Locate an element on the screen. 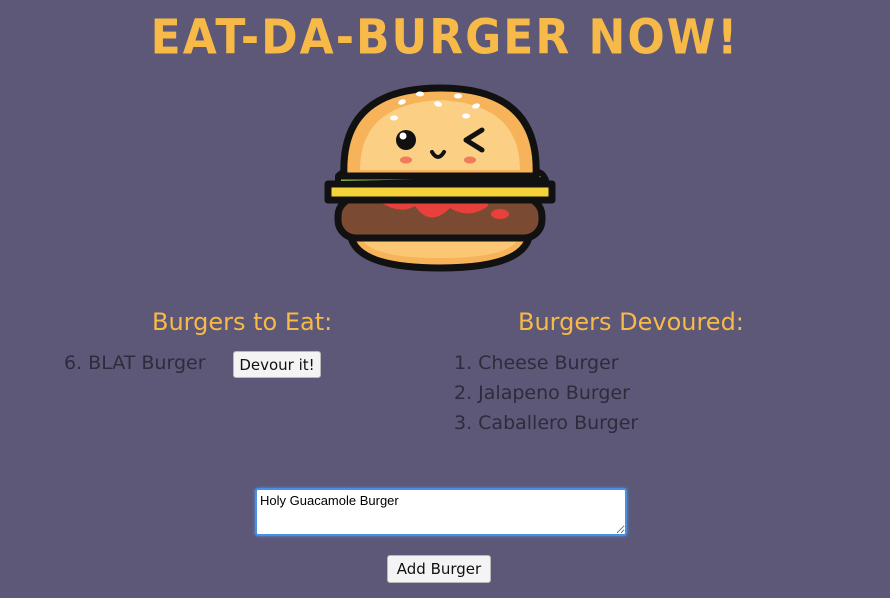 The image size is (890, 598). add-burger-button: Add Burger is located at coordinates (439, 569).